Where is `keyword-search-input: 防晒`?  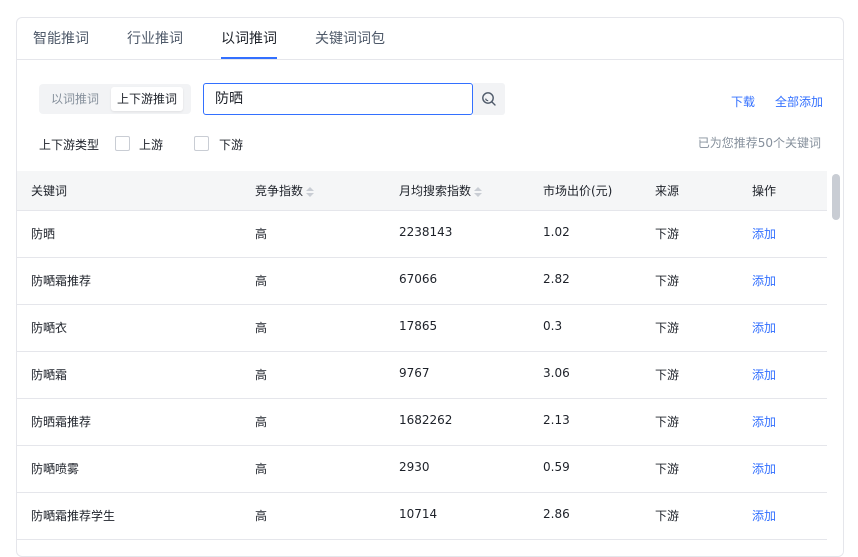 keyword-search-input: 防晒 is located at coordinates (338, 99).